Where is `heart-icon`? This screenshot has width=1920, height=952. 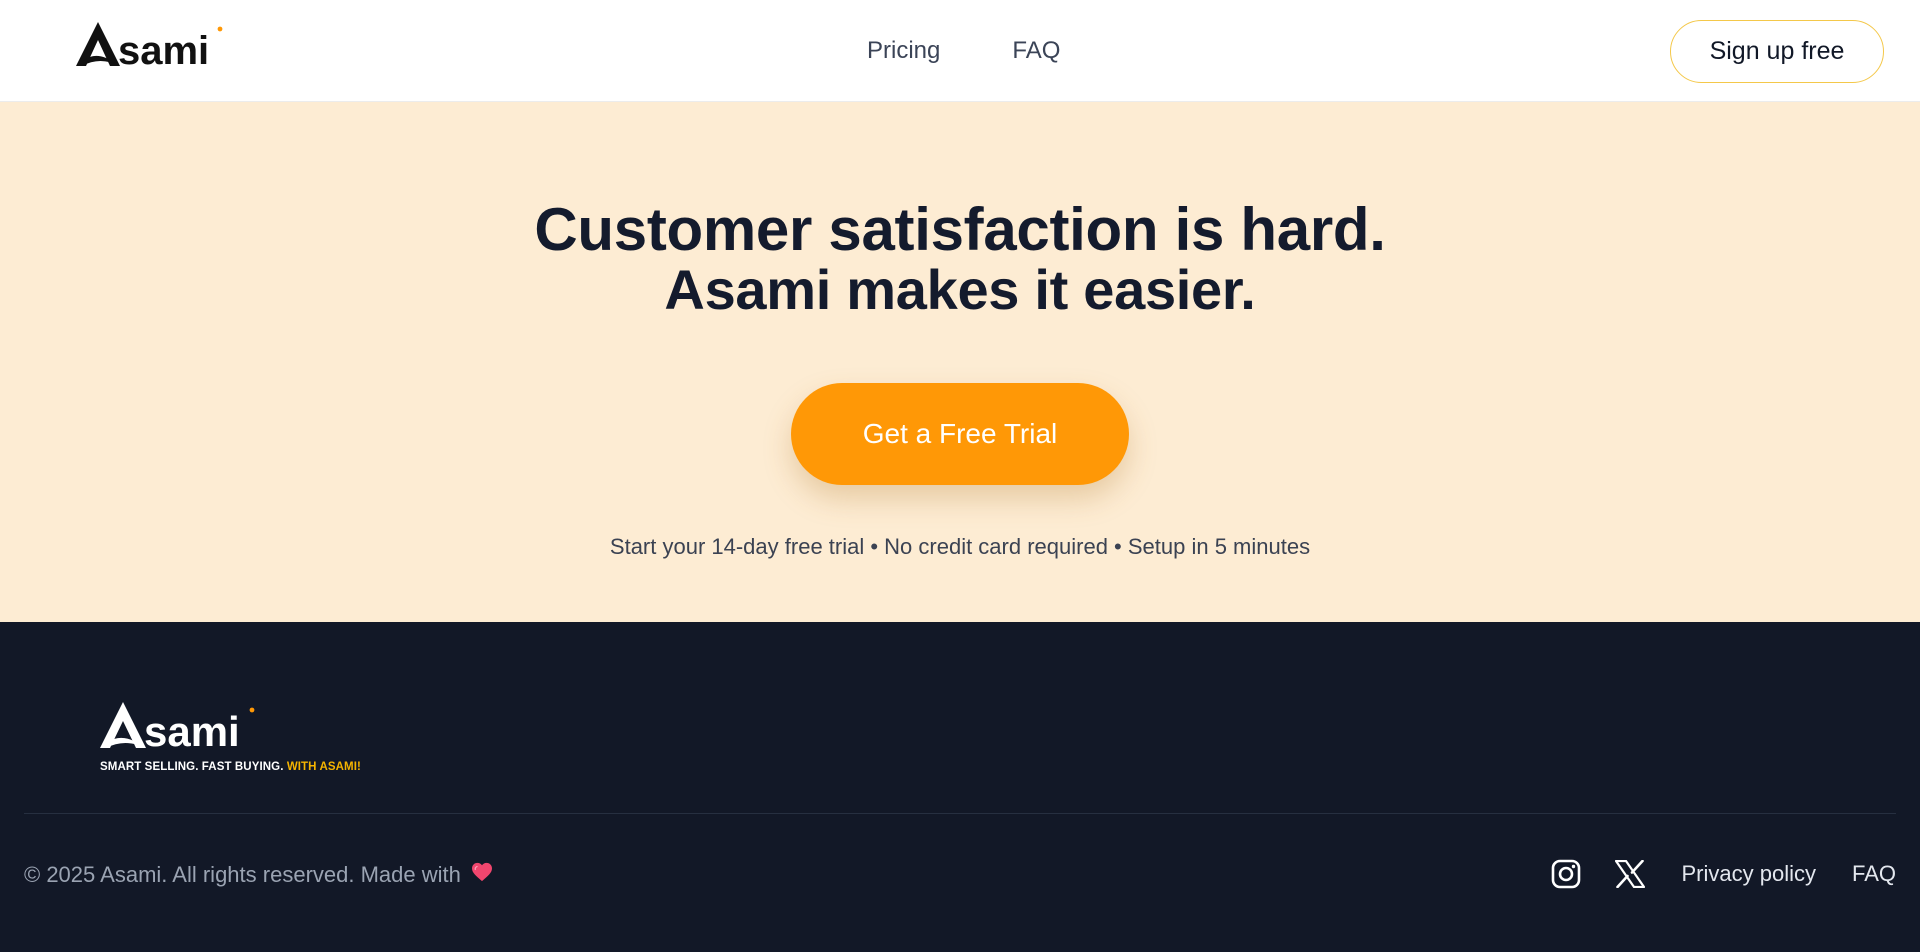 heart-icon is located at coordinates (482, 875).